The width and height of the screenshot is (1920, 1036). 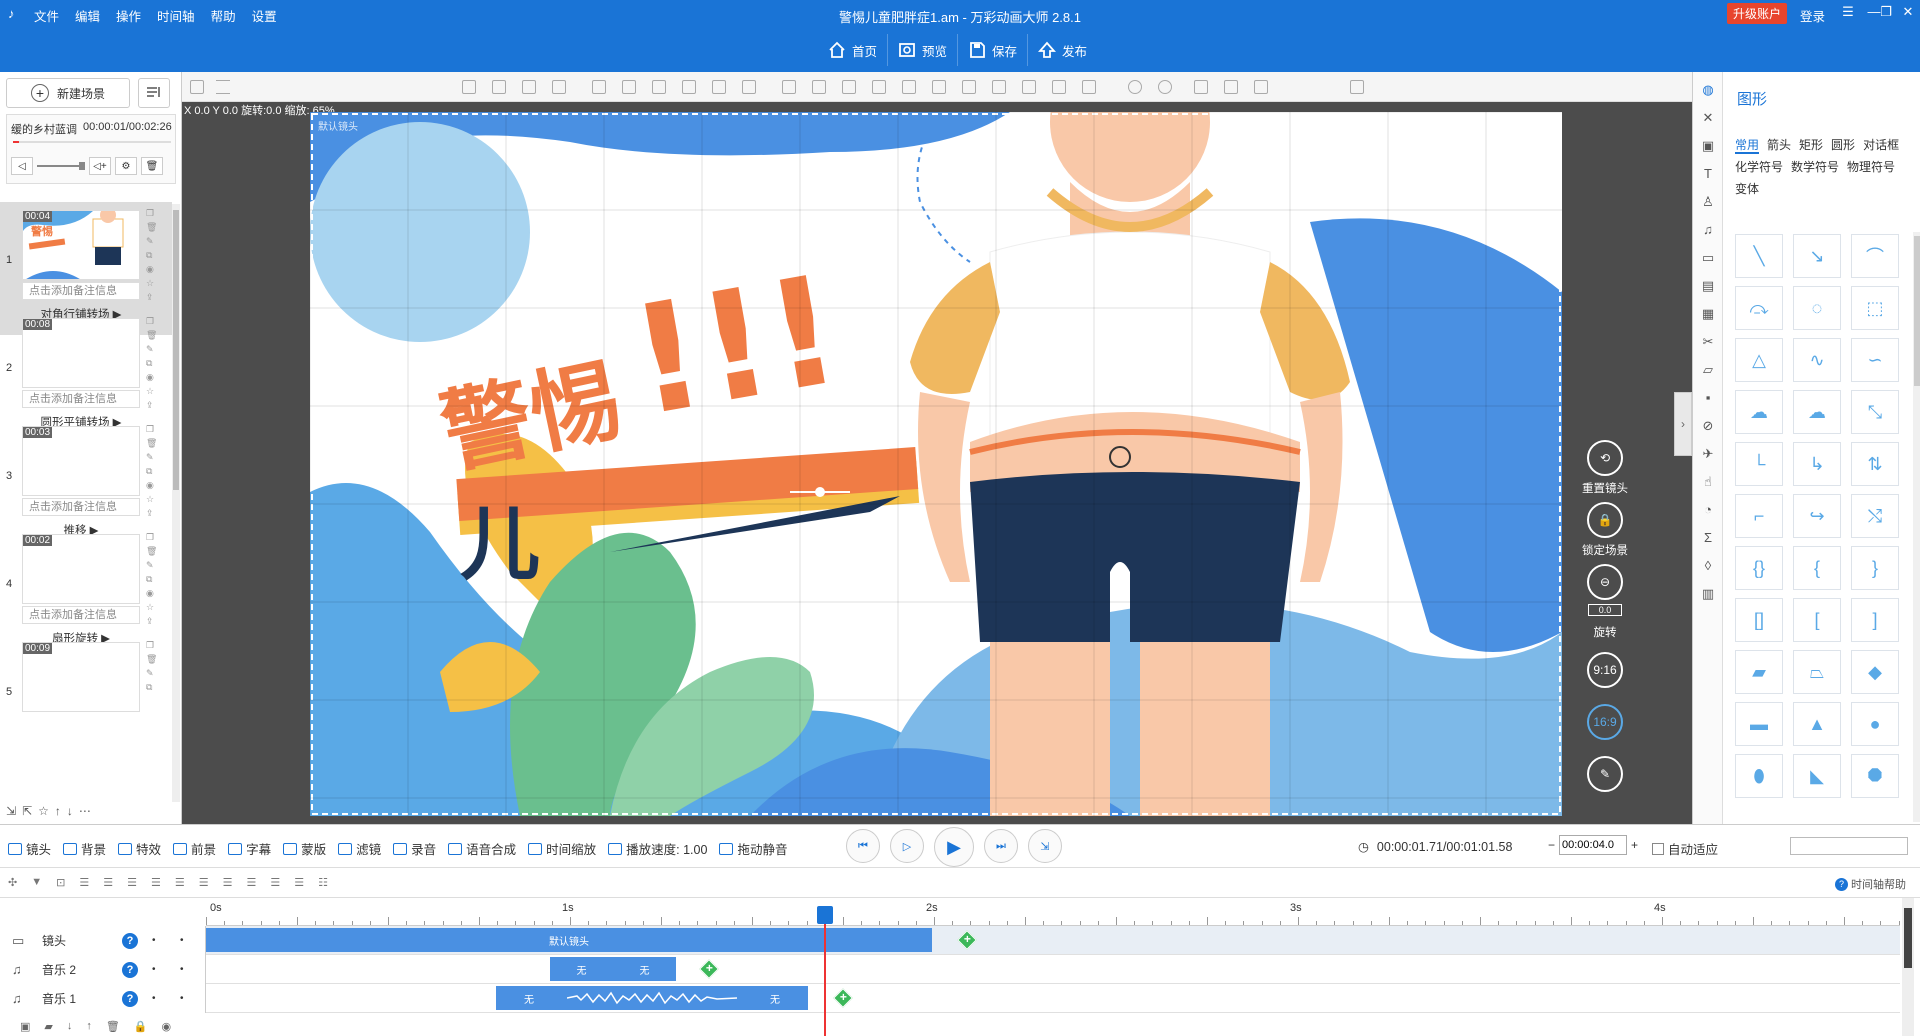 What do you see at coordinates (562, 848) in the screenshot?
I see `time-scale-tool: 时间缩放` at bounding box center [562, 848].